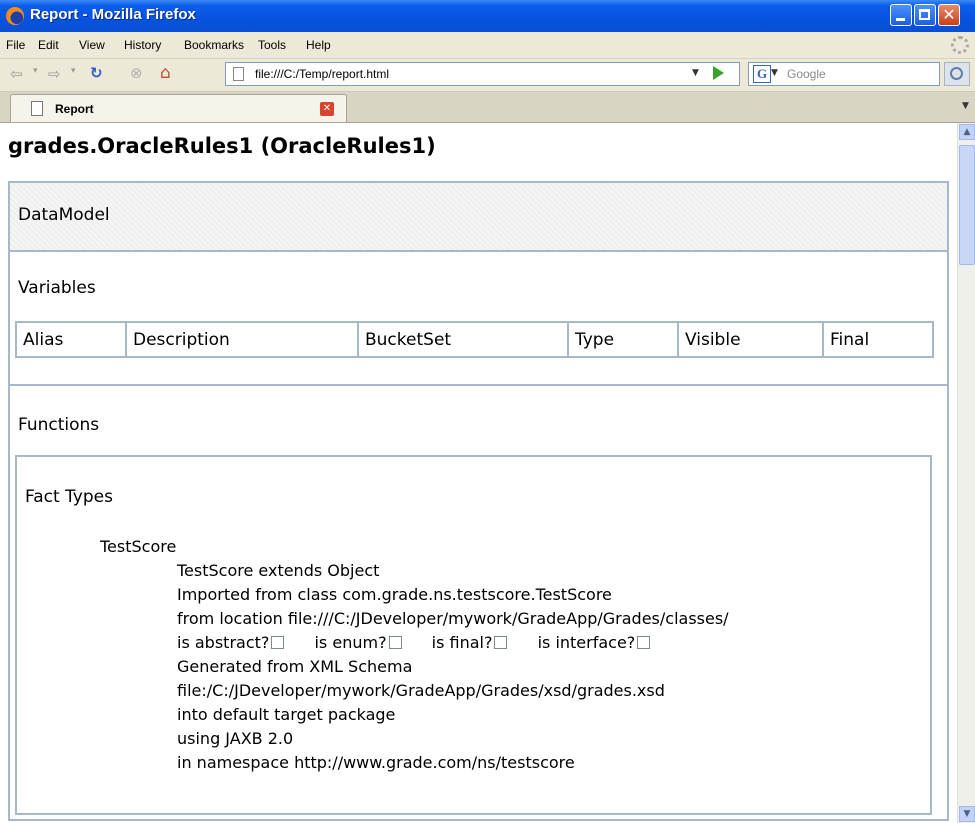  What do you see at coordinates (482, 74) in the screenshot?
I see `url-bar: file:///C:/Temp/report.html ▼` at bounding box center [482, 74].